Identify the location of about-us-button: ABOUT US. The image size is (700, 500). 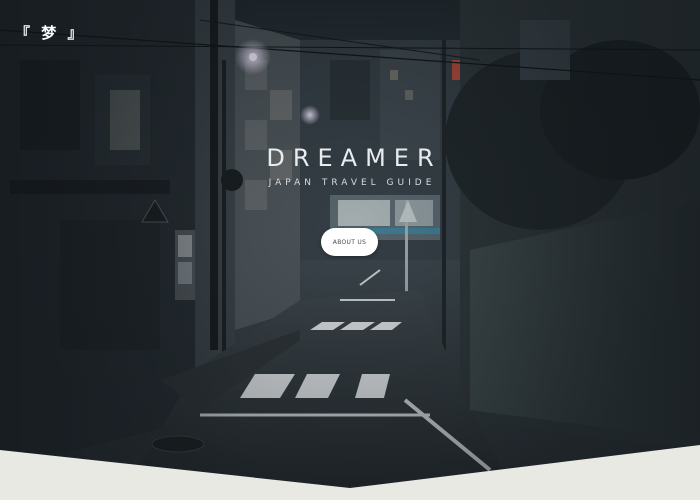
(349, 242).